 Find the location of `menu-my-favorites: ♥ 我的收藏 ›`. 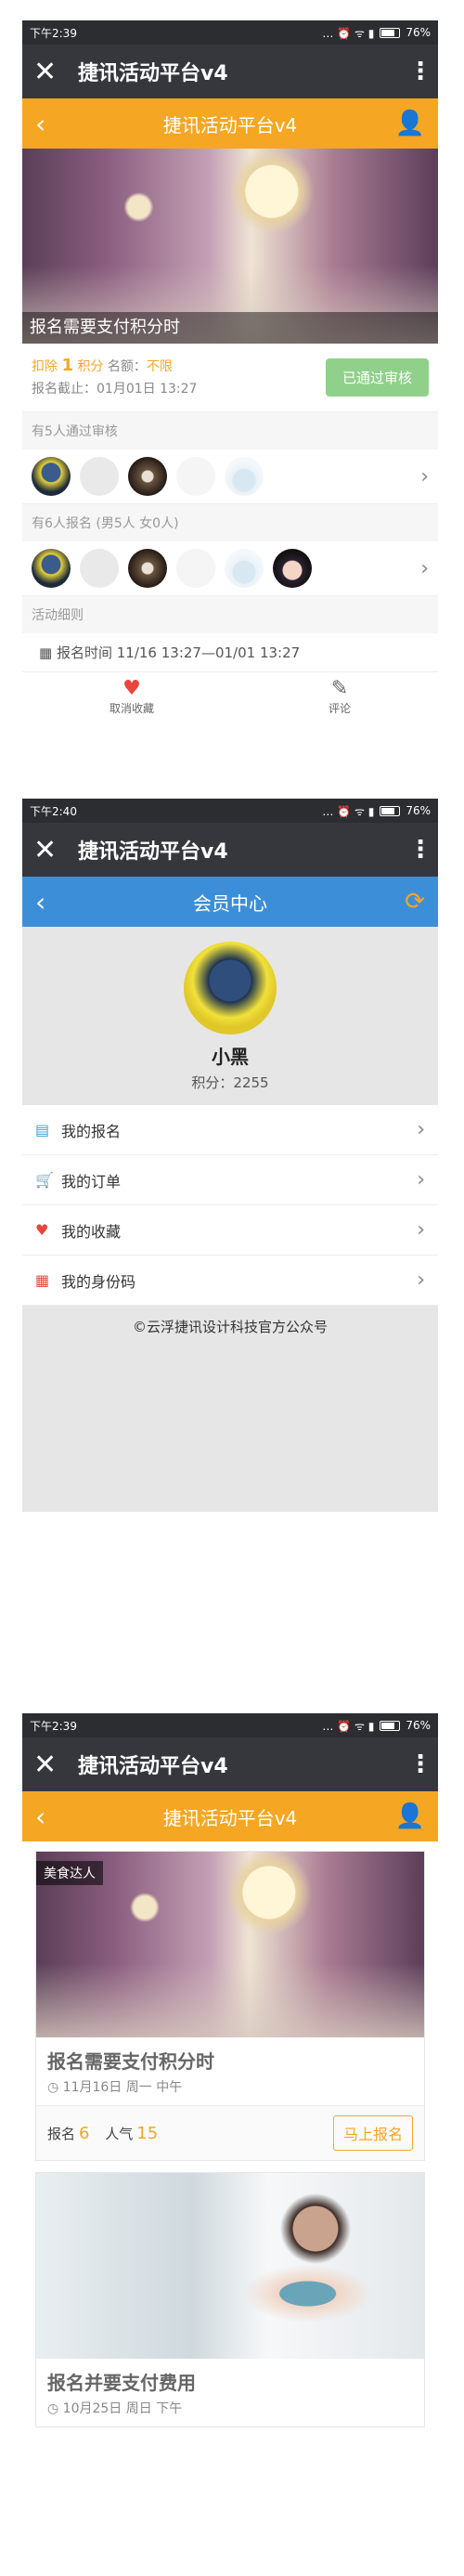

menu-my-favorites: ♥ 我的收藏 › is located at coordinates (230, 1230).